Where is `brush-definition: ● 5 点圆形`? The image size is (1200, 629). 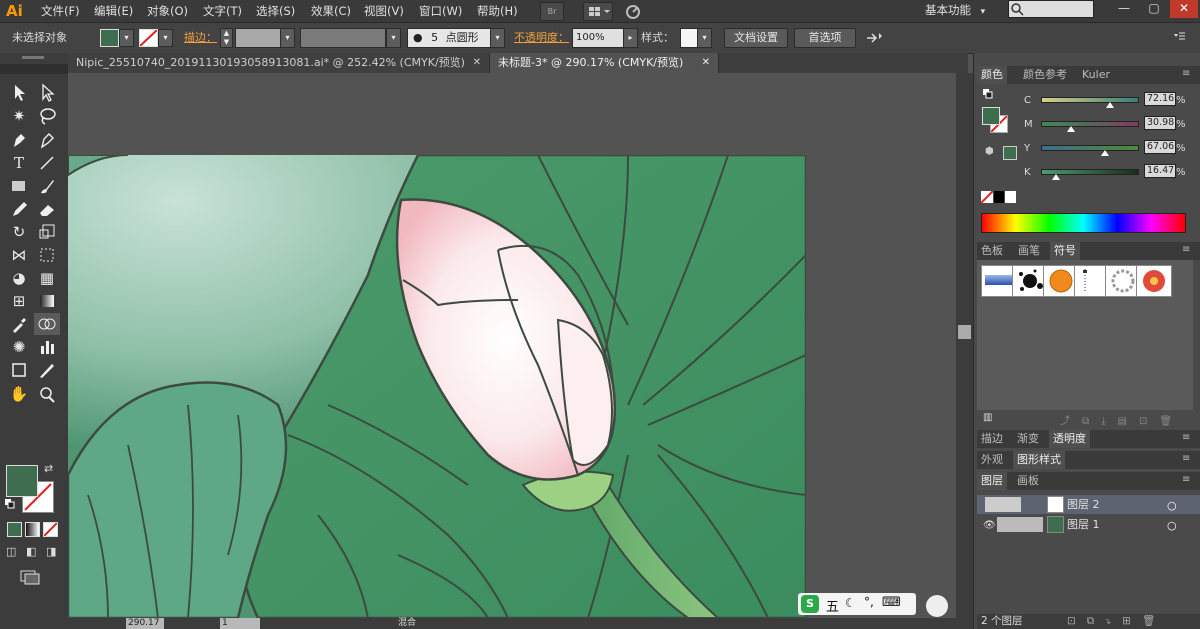
brush-definition: ● 5 点圆形 is located at coordinates (449, 38).